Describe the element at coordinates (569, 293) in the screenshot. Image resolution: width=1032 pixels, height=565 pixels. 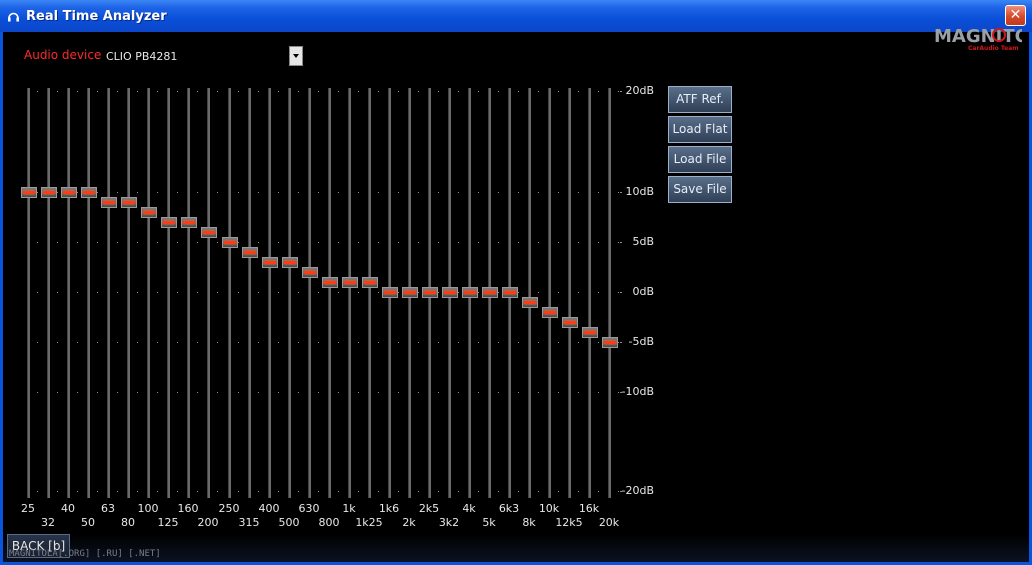
I see `fader-track-12k5` at that location.